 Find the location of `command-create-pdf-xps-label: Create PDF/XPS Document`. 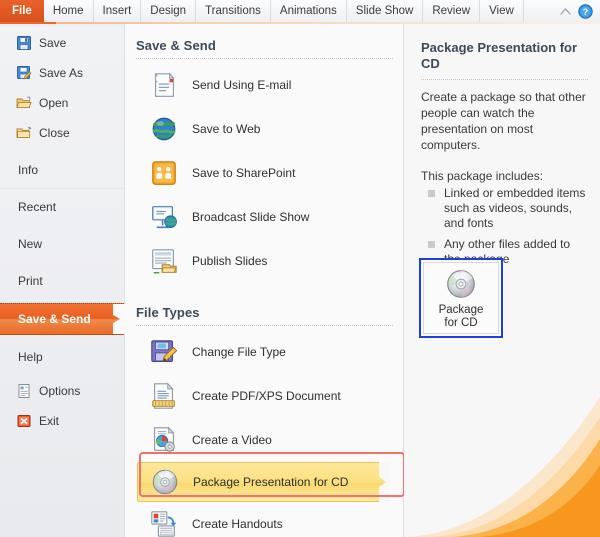

command-create-pdf-xps-label: Create PDF/XPS Document is located at coordinates (266, 396).